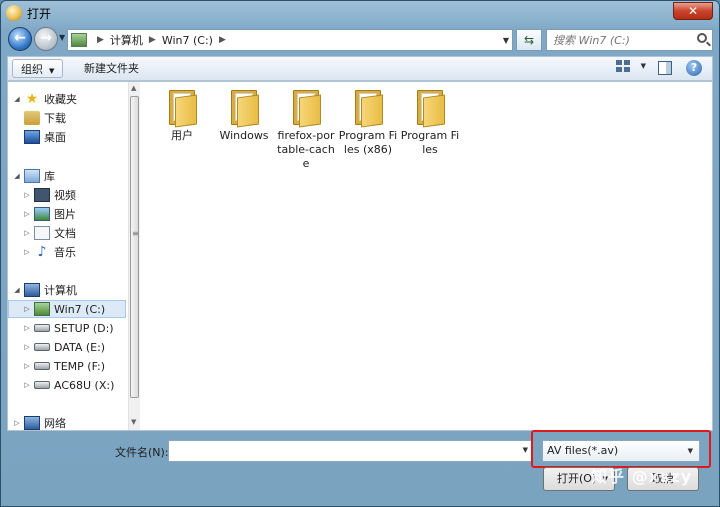 The height and width of the screenshot is (507, 720). I want to click on scrollbar-thumb, so click(134, 247).